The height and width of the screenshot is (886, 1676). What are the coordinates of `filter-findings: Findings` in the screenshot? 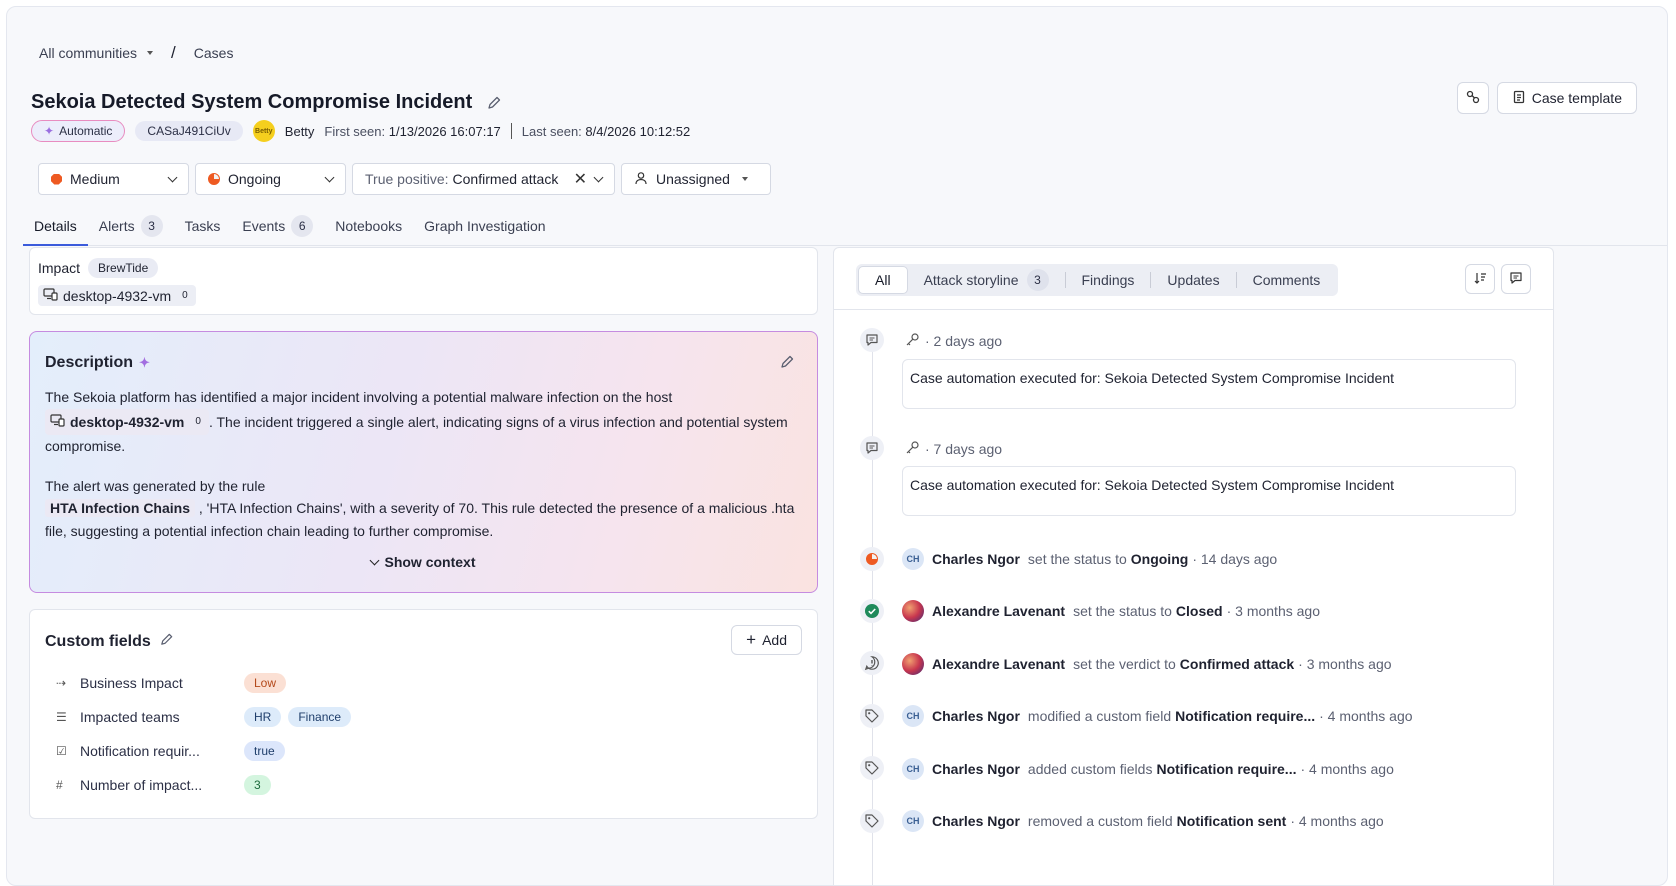 It's located at (1108, 280).